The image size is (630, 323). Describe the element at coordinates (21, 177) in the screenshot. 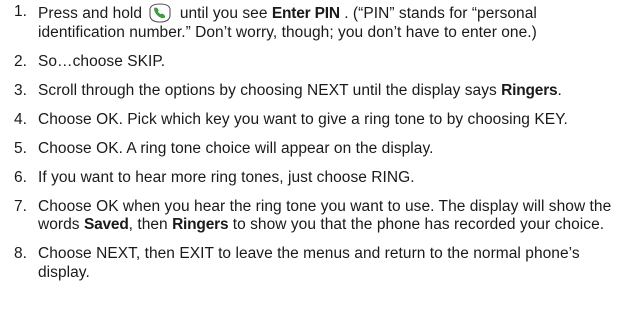

I see `step-number: 6.` at that location.